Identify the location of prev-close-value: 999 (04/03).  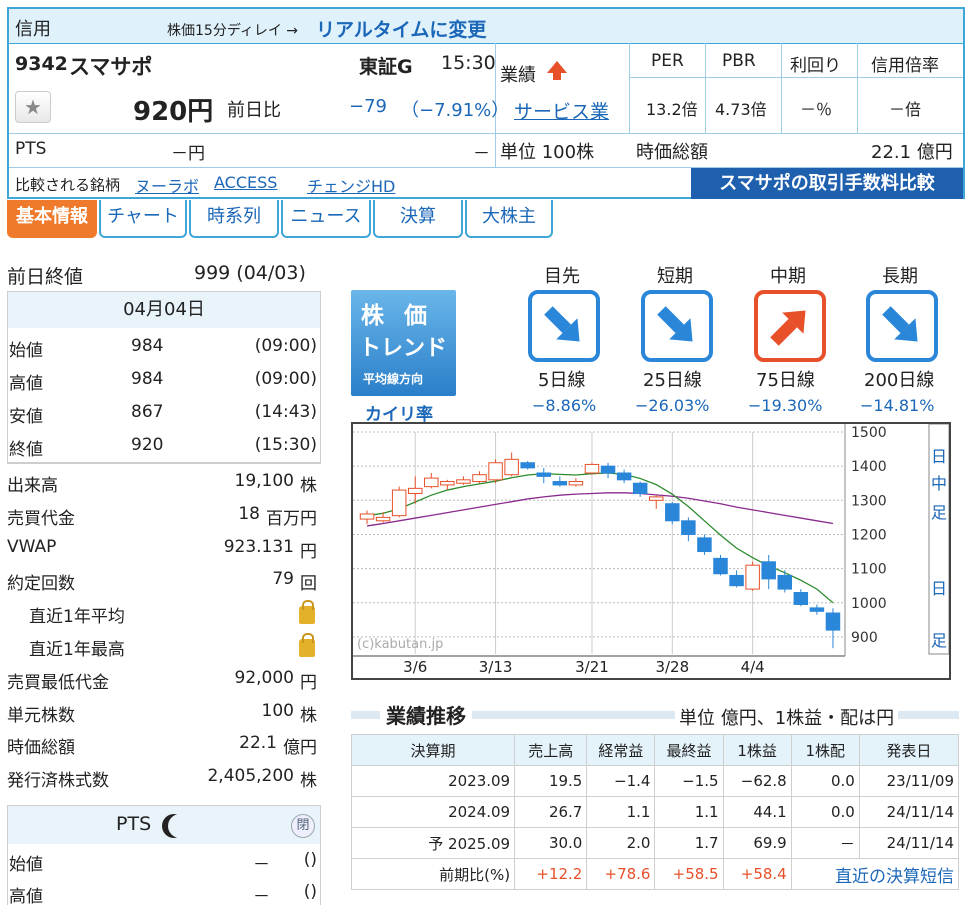
(250, 273).